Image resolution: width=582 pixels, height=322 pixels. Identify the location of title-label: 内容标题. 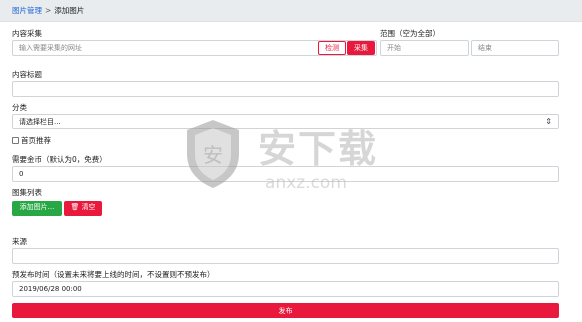
(27, 74).